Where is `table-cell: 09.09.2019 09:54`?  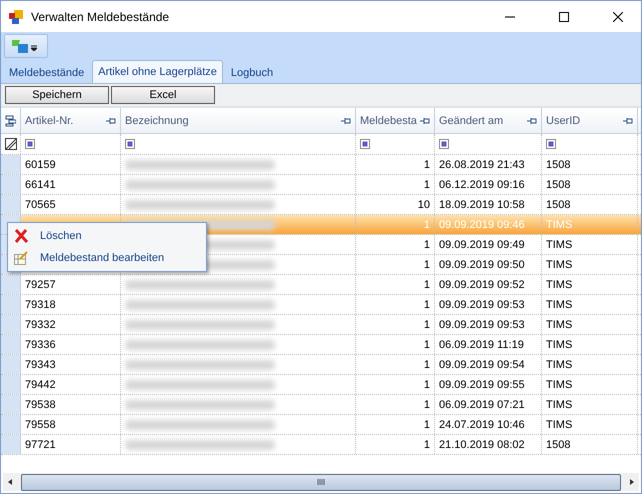
table-cell: 09.09.2019 09:54 is located at coordinates (482, 364).